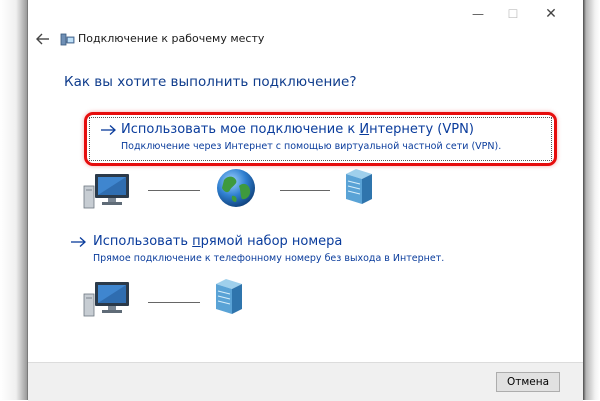 This screenshot has width=600, height=401. What do you see at coordinates (210, 82) in the screenshot?
I see `page-question: Как вы хотите выполнить подключение?` at bounding box center [210, 82].